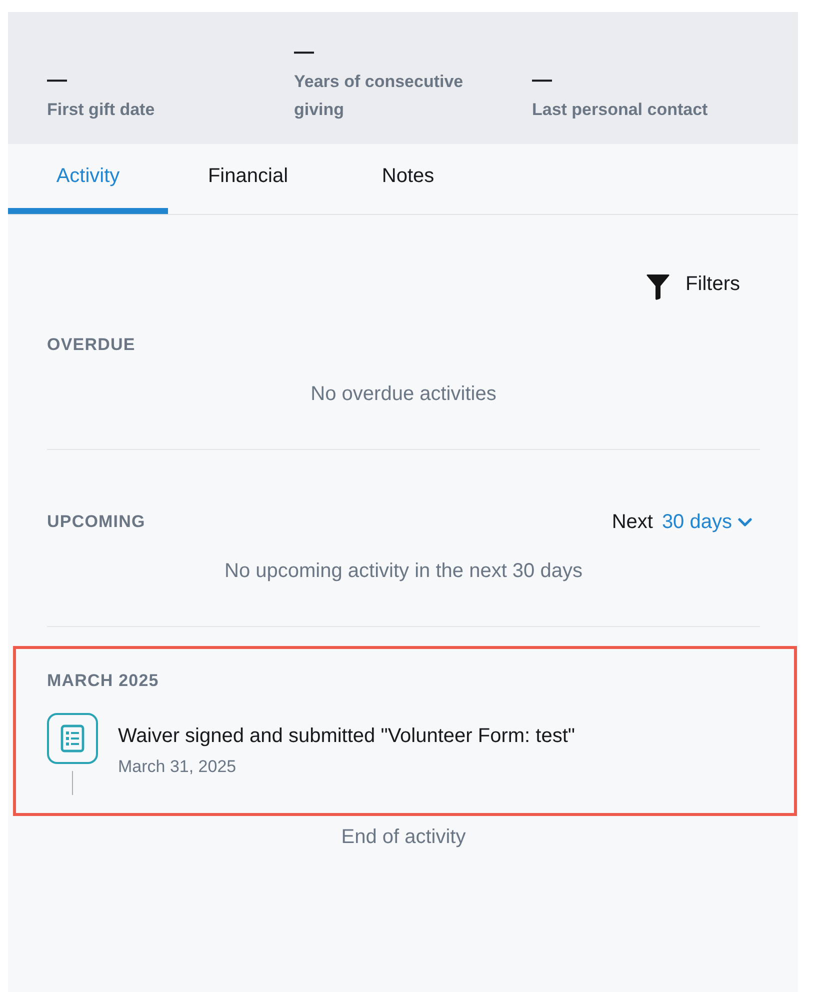 This screenshot has height=992, width=814. Describe the element at coordinates (177, 767) in the screenshot. I see `activity-date: March 31, 2025` at that location.